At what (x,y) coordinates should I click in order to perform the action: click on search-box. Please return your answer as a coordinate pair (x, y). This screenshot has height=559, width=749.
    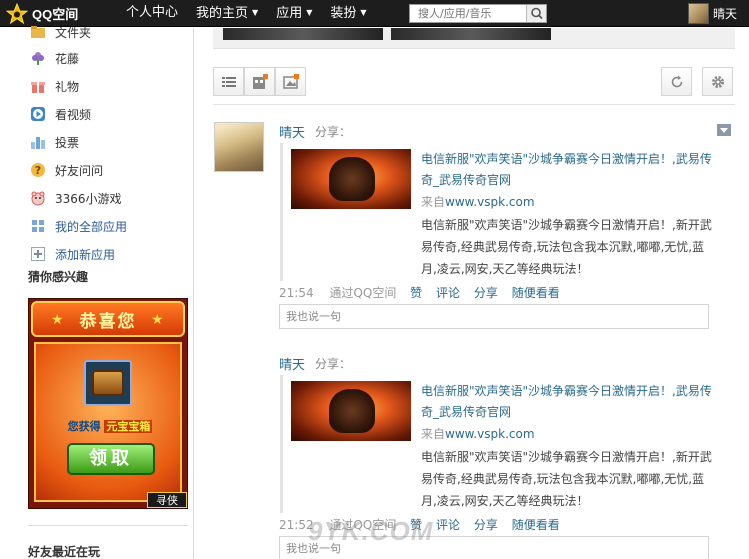
    Looking at the image, I should click on (478, 13).